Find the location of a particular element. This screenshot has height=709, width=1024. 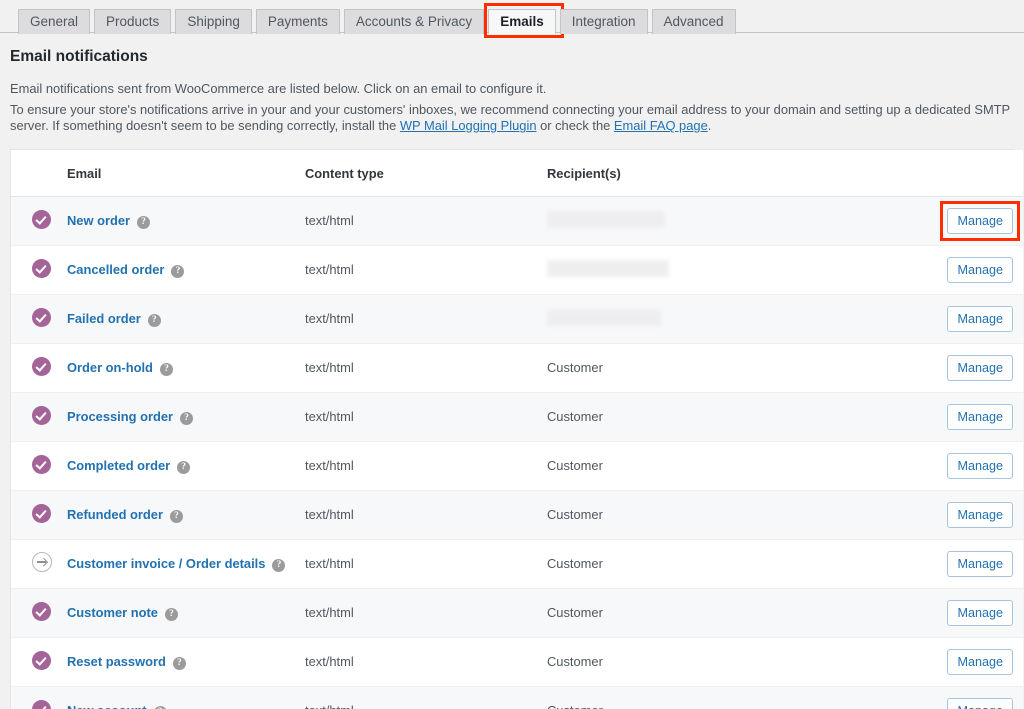

email-name-link: Refunded order is located at coordinates (115, 514).